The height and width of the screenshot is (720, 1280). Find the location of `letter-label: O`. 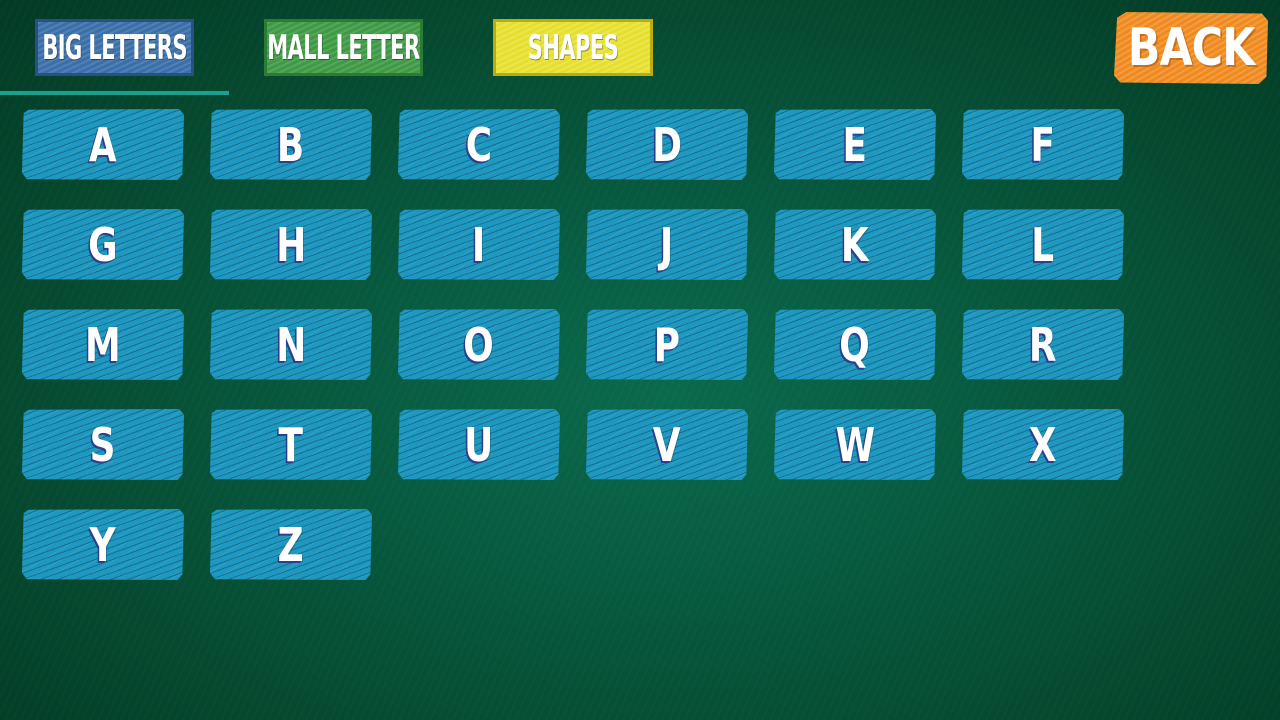

letter-label: O is located at coordinates (479, 344).